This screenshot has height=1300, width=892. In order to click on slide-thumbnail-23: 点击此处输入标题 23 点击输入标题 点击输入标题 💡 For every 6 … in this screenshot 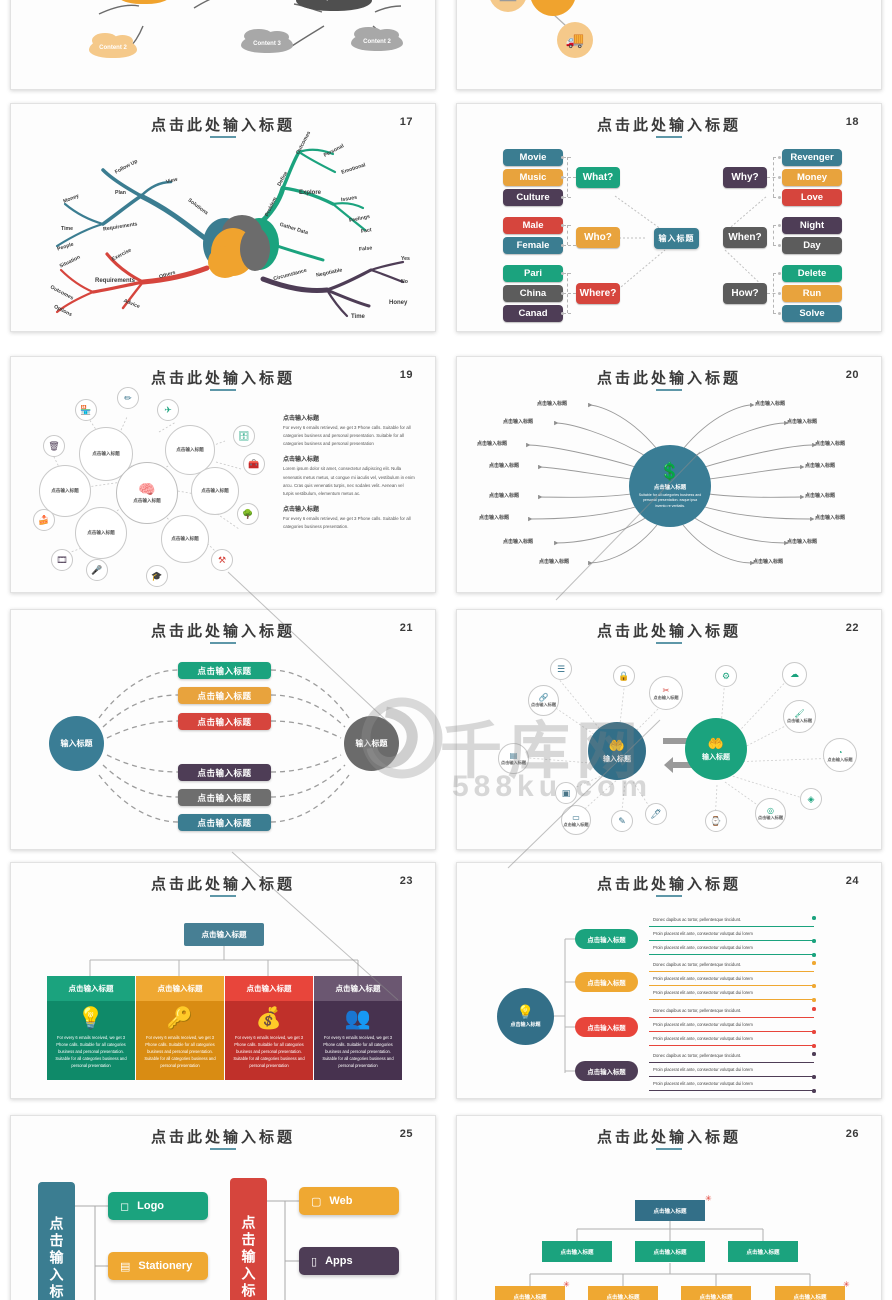, I will do `click(223, 980)`.